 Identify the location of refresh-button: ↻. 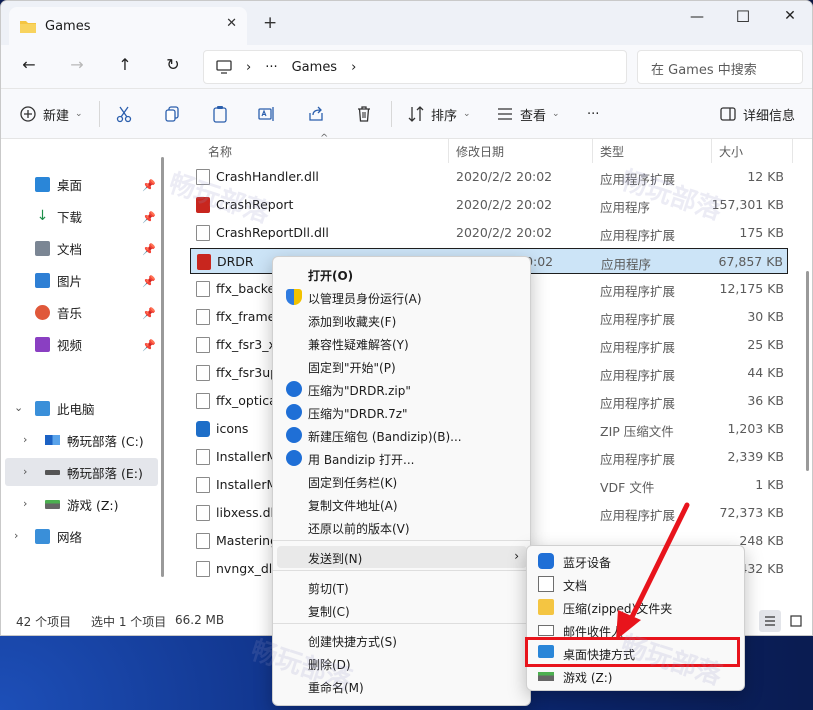
(173, 67).